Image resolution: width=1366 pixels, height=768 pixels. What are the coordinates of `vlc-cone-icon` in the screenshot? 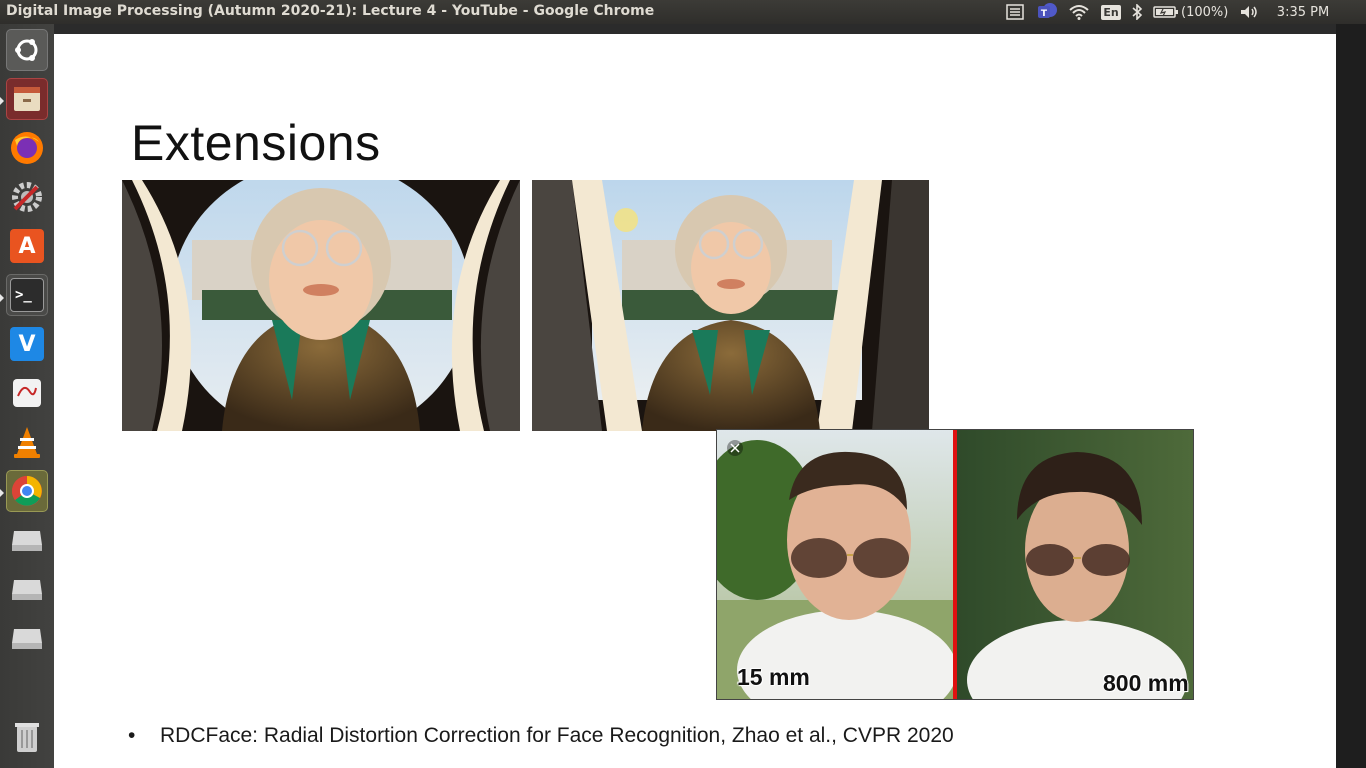 It's located at (27, 442).